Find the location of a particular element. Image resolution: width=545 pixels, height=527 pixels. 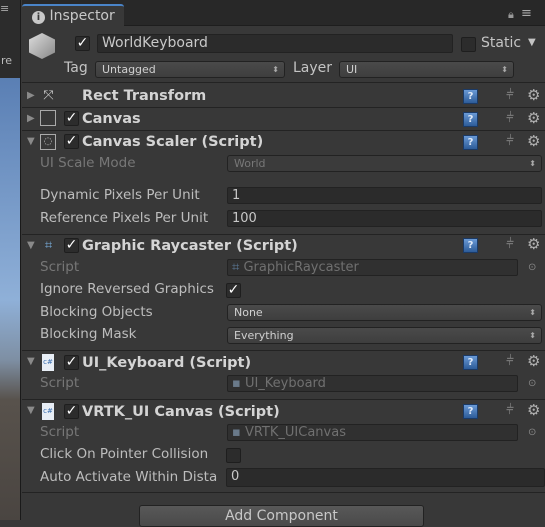

vrtk-ui-canvas-enabled-checkbox: ✓ is located at coordinates (71, 411).